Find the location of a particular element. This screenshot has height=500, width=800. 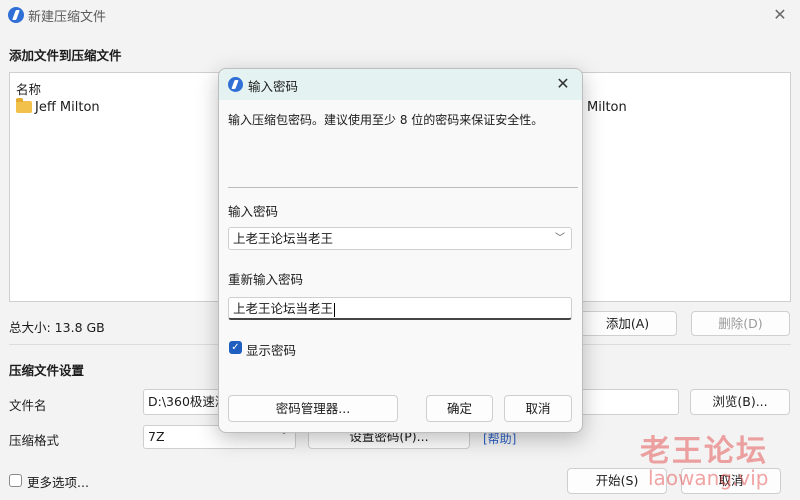

folder-icon is located at coordinates (24, 105).